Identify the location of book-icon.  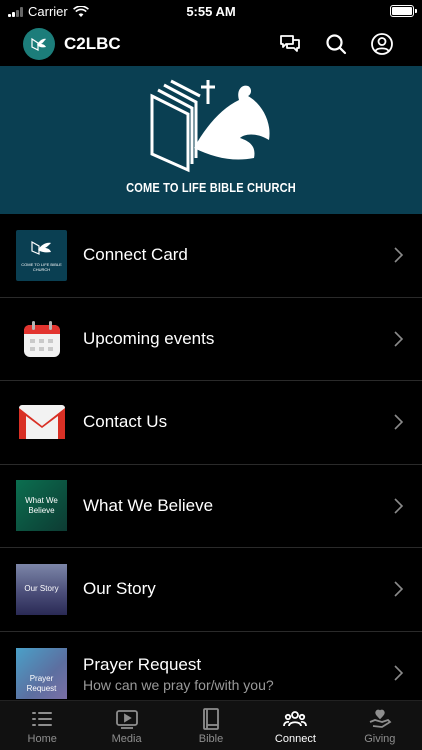
(211, 719).